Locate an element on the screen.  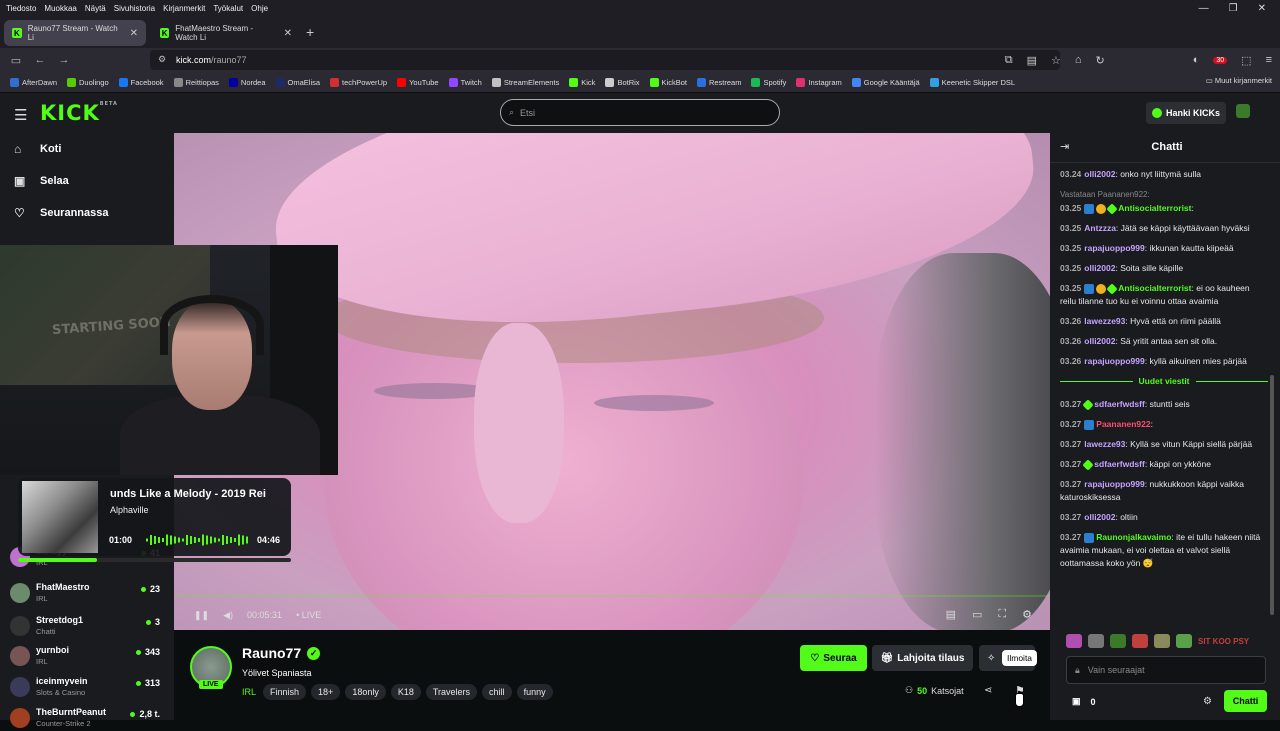
bookmark-item: KickBot is located at coordinates (668, 82).